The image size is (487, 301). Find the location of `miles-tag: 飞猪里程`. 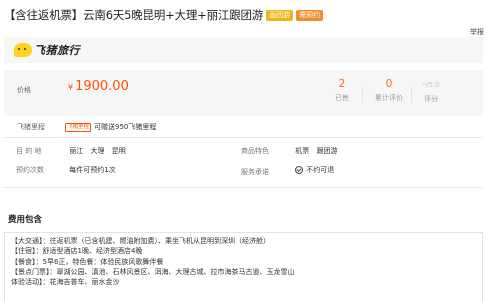

miles-tag: 飞猪里程 is located at coordinates (78, 127).